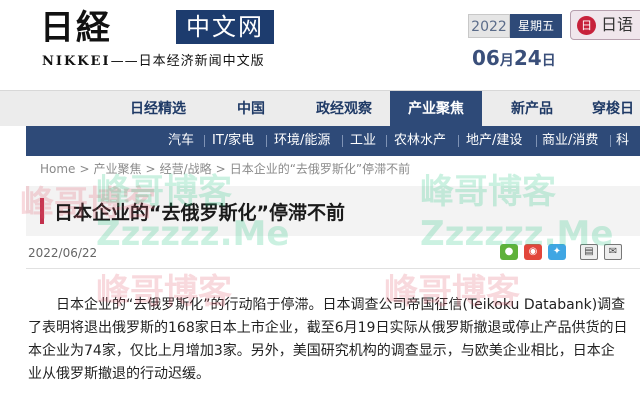 This screenshot has height=402, width=640. Describe the element at coordinates (489, 26) in the screenshot. I see `year-label: 2022` at that location.